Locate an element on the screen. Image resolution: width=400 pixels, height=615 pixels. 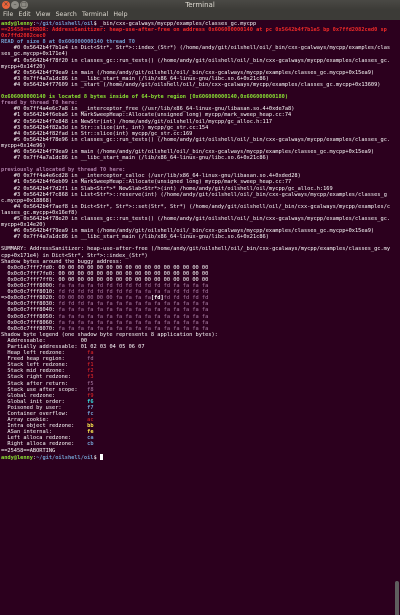
menu-help: Help is located at coordinates (120, 15).